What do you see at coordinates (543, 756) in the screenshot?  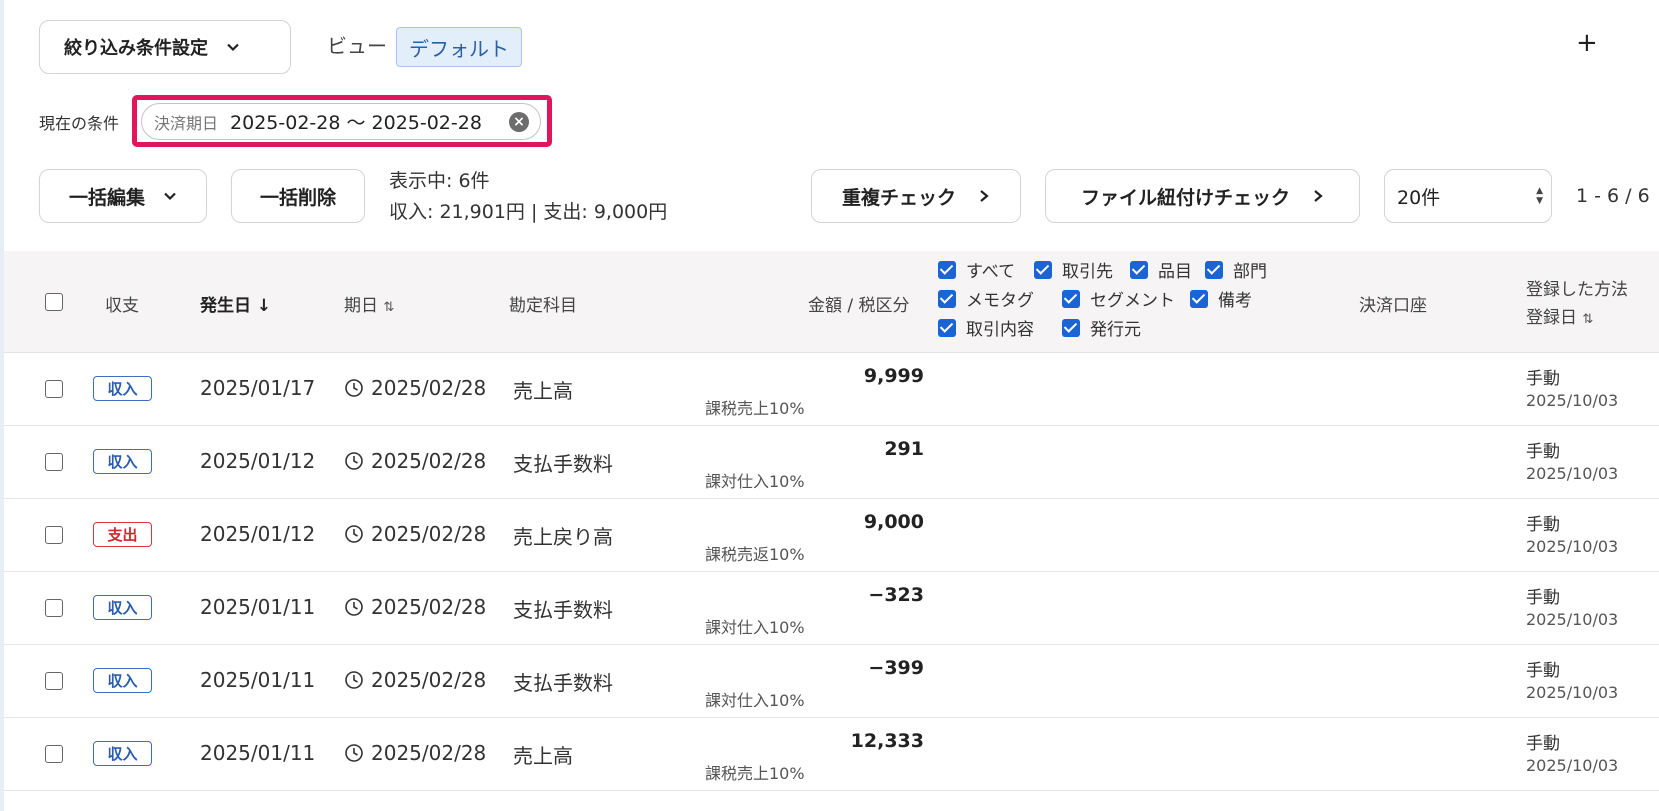 I see `account: 売上高` at bounding box center [543, 756].